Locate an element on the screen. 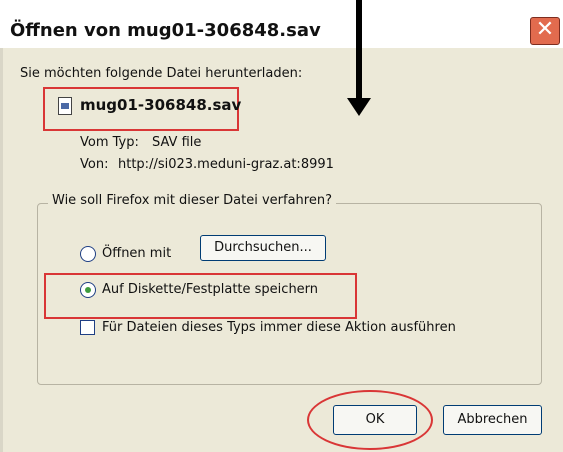 This screenshot has height=452, width=563. file-type-label: Vom Typ: is located at coordinates (109, 142).